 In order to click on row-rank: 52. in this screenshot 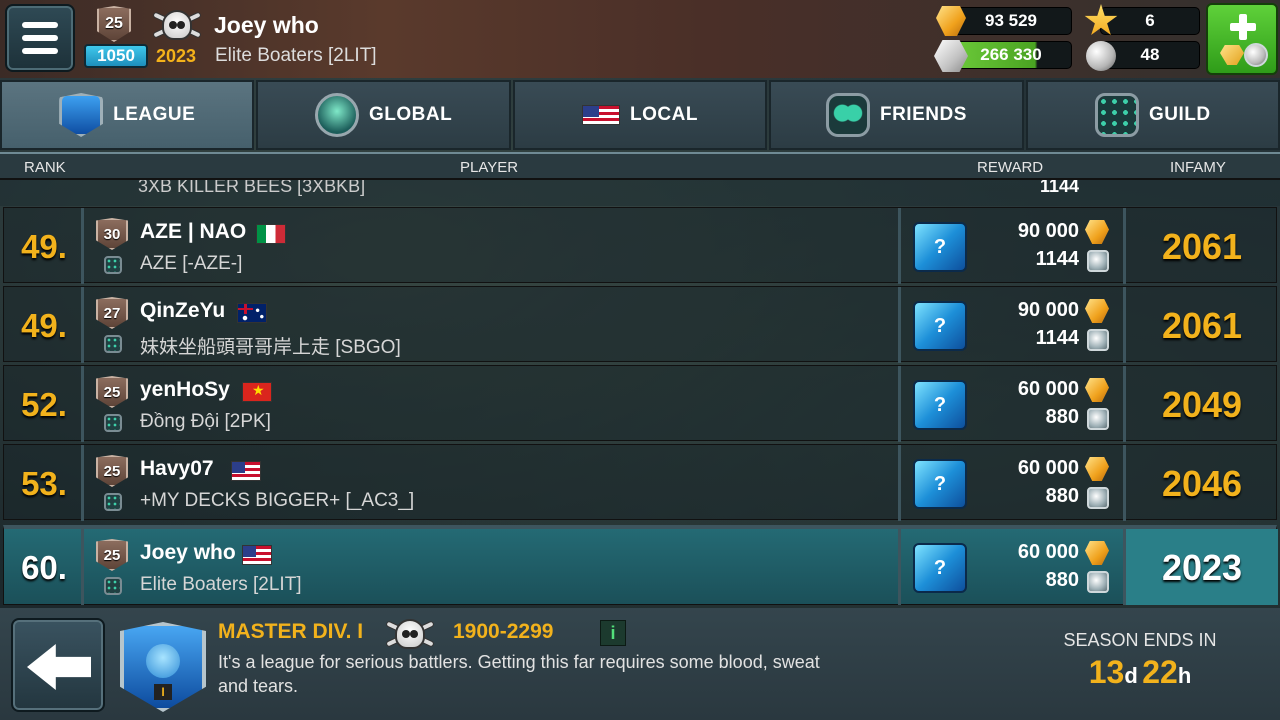, I will do `click(44, 404)`.